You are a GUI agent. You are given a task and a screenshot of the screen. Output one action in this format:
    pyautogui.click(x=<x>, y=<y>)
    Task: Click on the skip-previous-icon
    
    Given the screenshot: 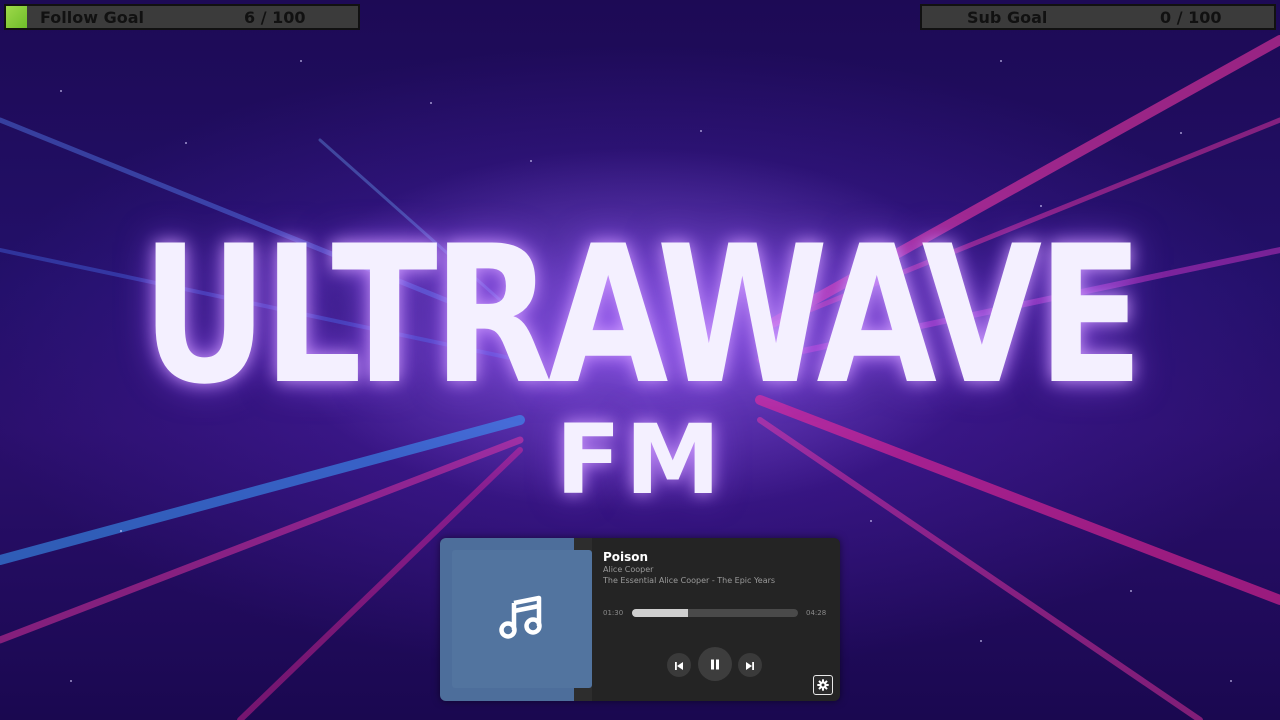 What is the action you would take?
    pyautogui.click(x=679, y=665)
    